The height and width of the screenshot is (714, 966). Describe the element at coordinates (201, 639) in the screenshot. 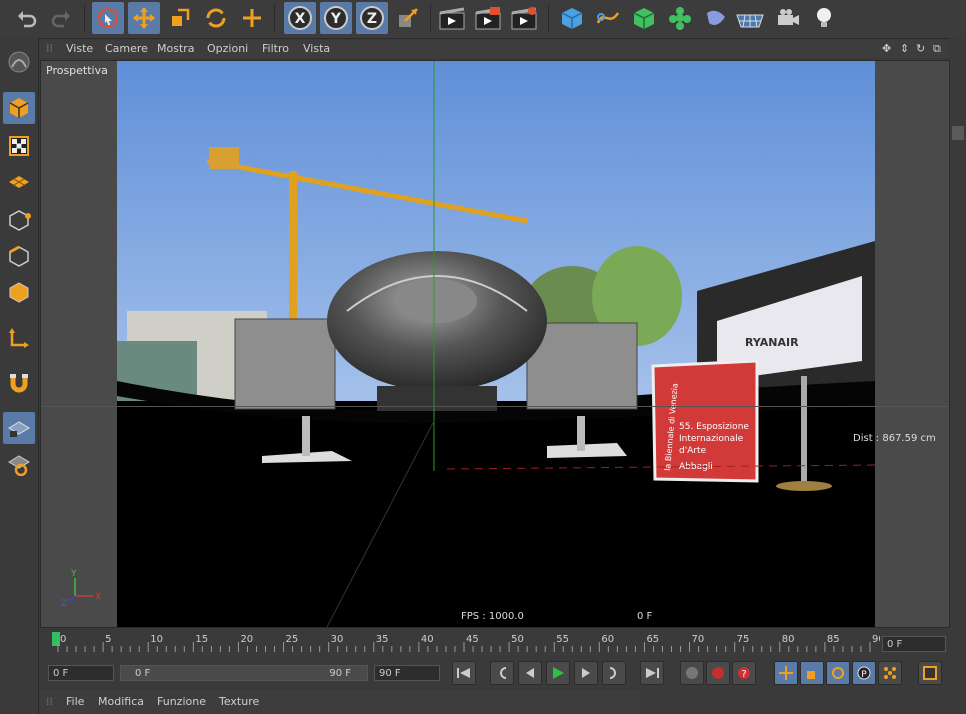

I see `timeline-tick-label: 15` at that location.